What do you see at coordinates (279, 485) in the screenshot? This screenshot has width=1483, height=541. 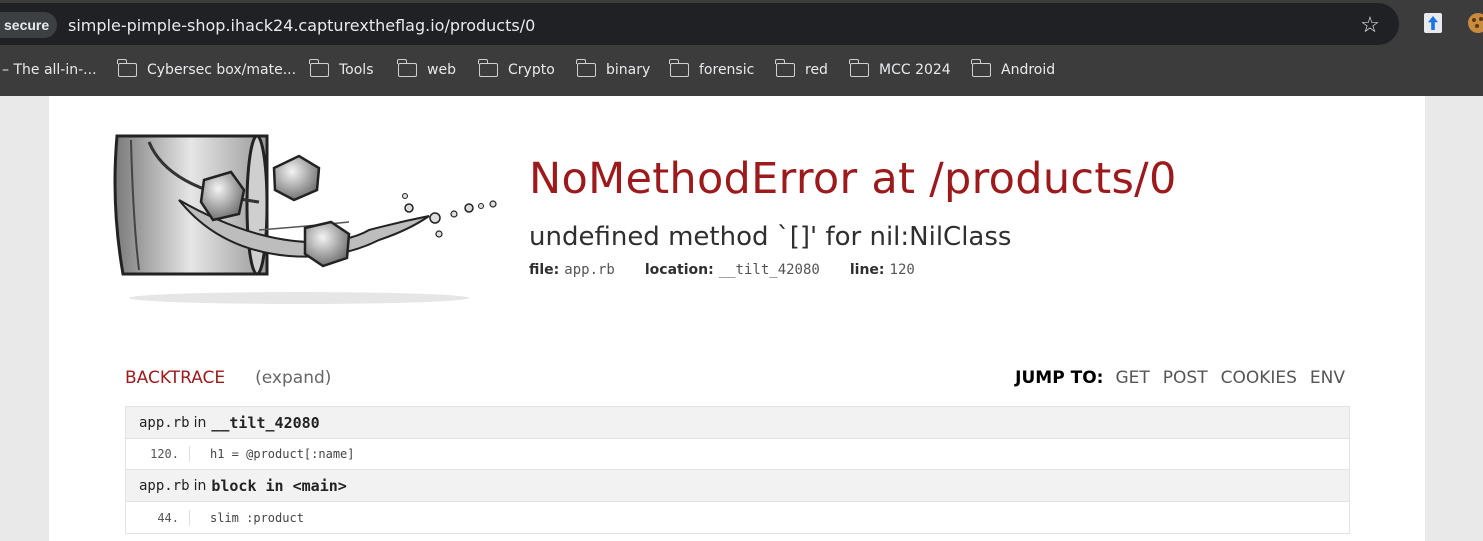 I see `frame-context: block in <main>` at bounding box center [279, 485].